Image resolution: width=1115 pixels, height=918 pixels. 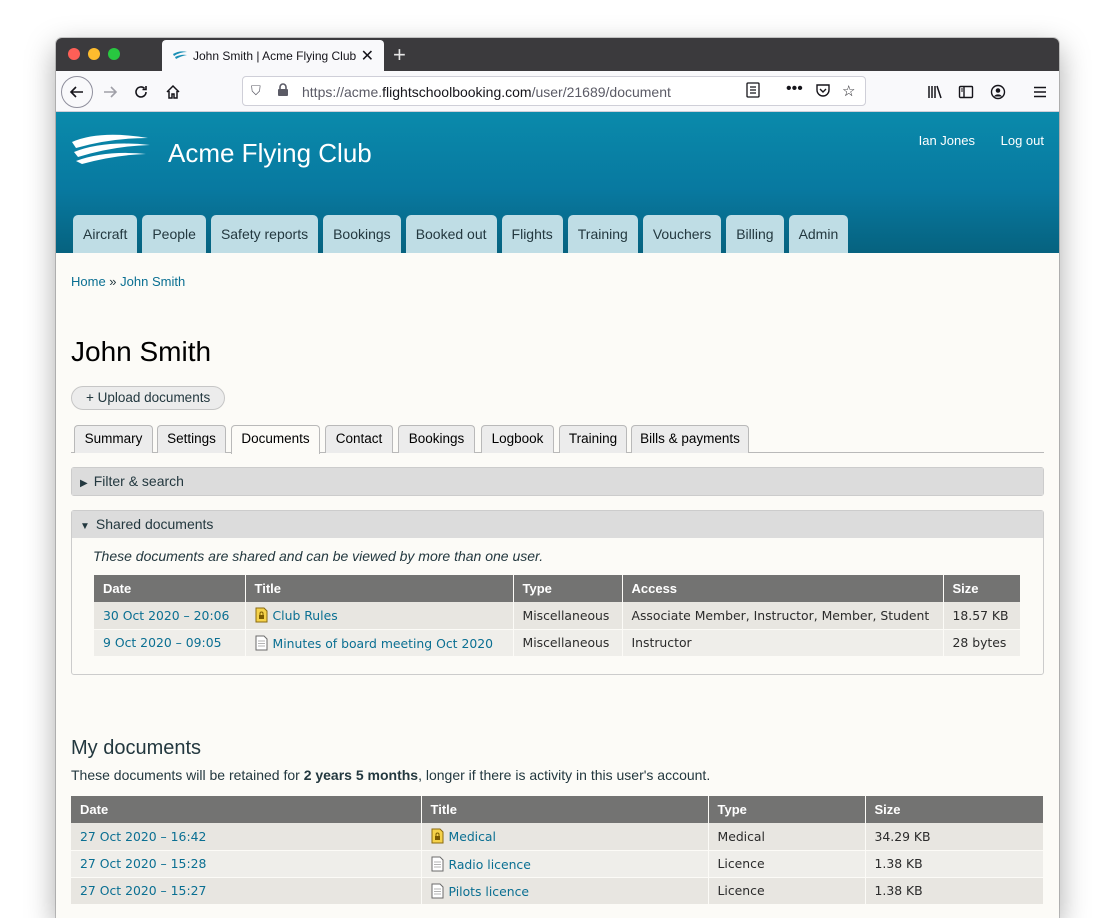 What do you see at coordinates (256, 91) in the screenshot?
I see `shield-icon: ⛉` at bounding box center [256, 91].